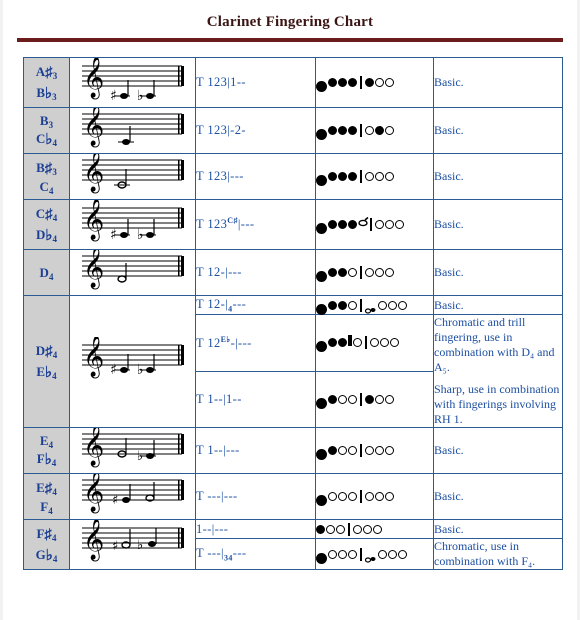  What do you see at coordinates (46, 488) in the screenshot?
I see `note-primary: E♯4` at bounding box center [46, 488].